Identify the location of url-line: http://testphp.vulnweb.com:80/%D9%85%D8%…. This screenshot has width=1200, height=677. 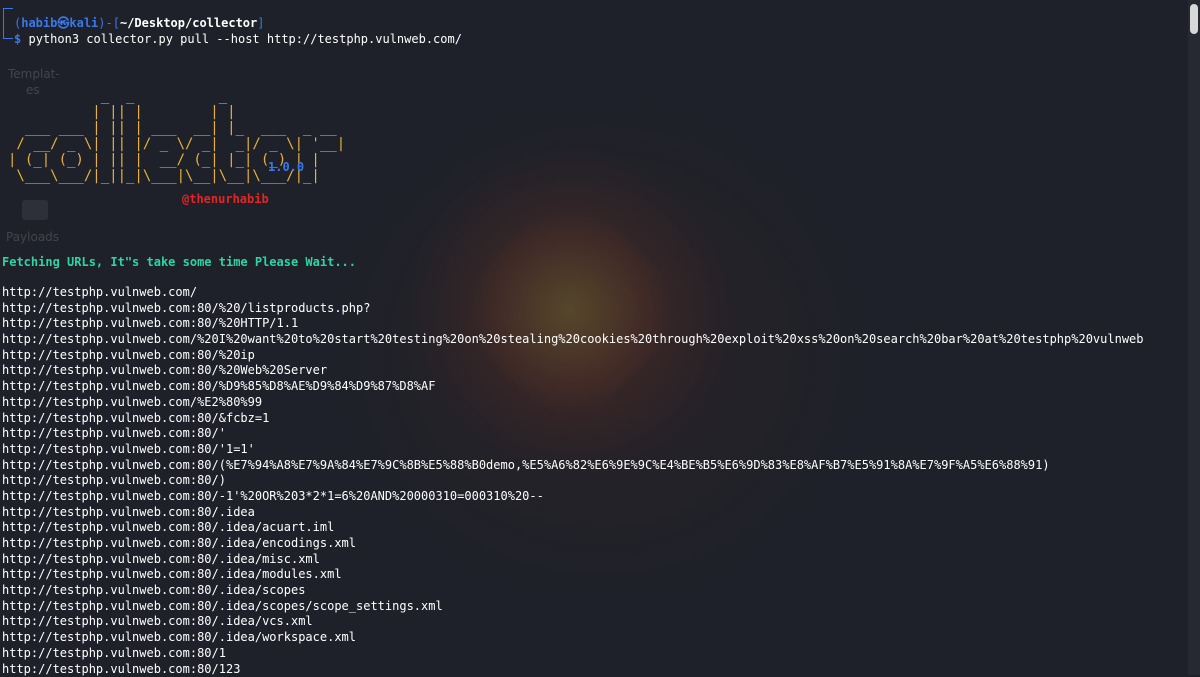
(573, 387).